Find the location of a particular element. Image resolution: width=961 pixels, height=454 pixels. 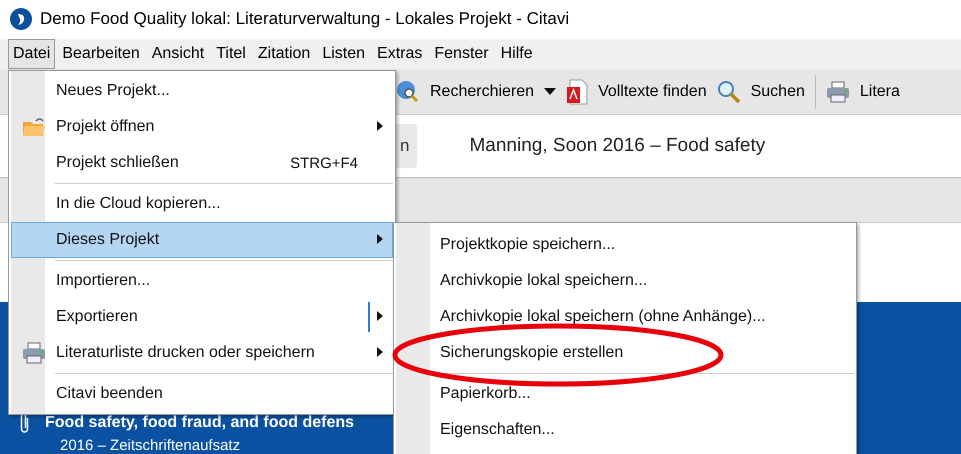

menu-item: Hilfe is located at coordinates (517, 54).